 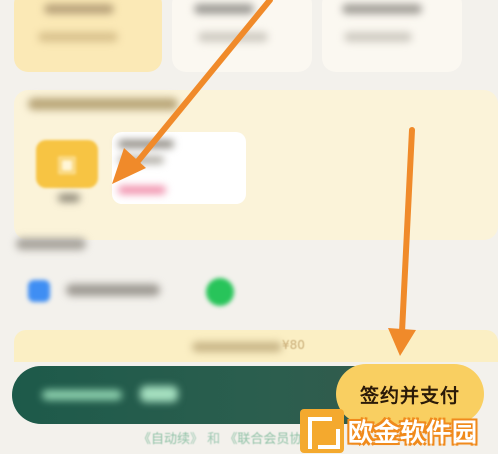 I want to click on benefit-item-card, so click(x=179, y=168).